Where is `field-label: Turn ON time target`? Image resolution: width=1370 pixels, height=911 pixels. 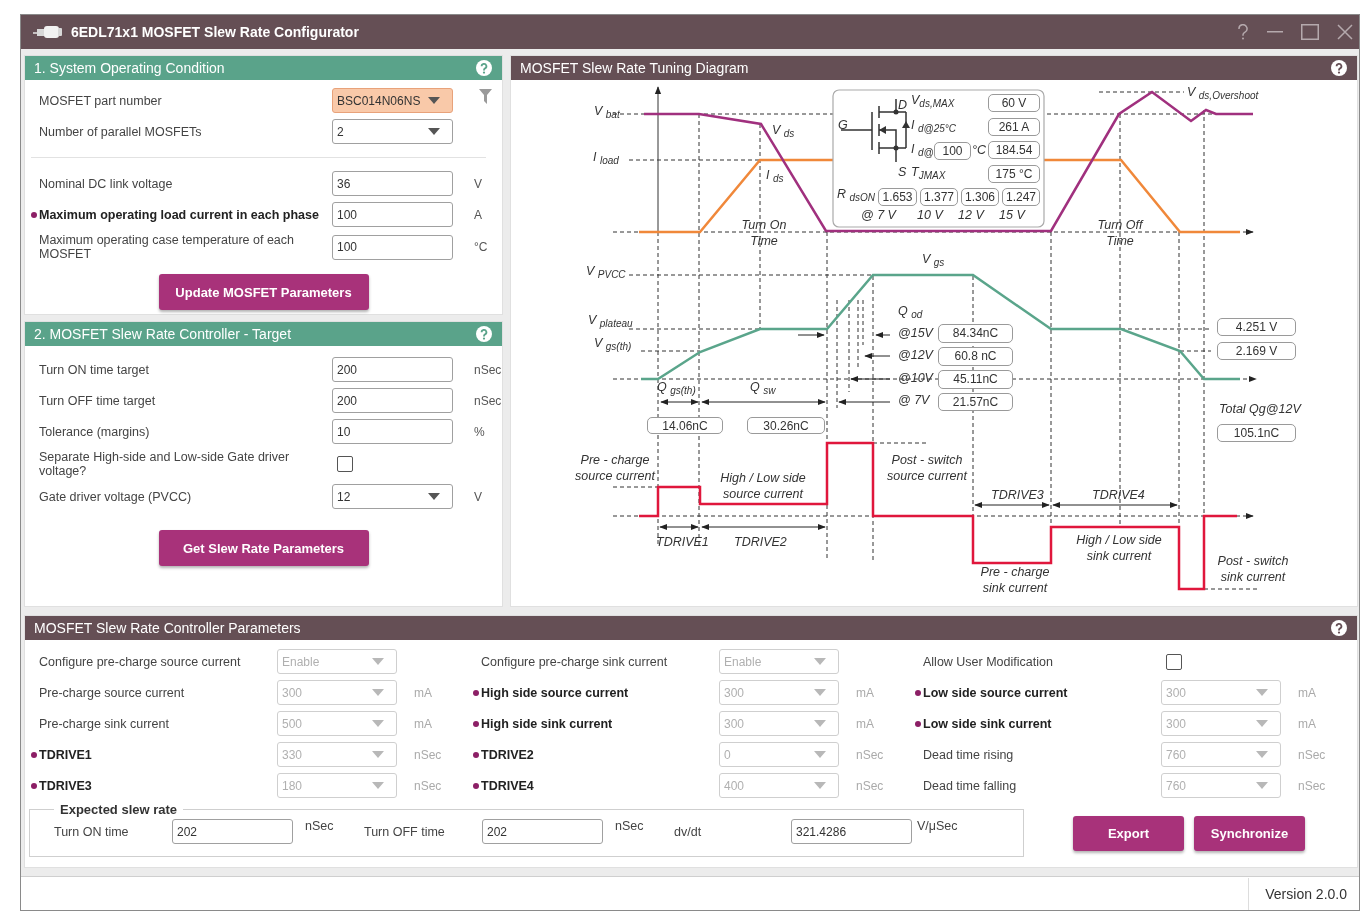 field-label: Turn ON time target is located at coordinates (94, 369).